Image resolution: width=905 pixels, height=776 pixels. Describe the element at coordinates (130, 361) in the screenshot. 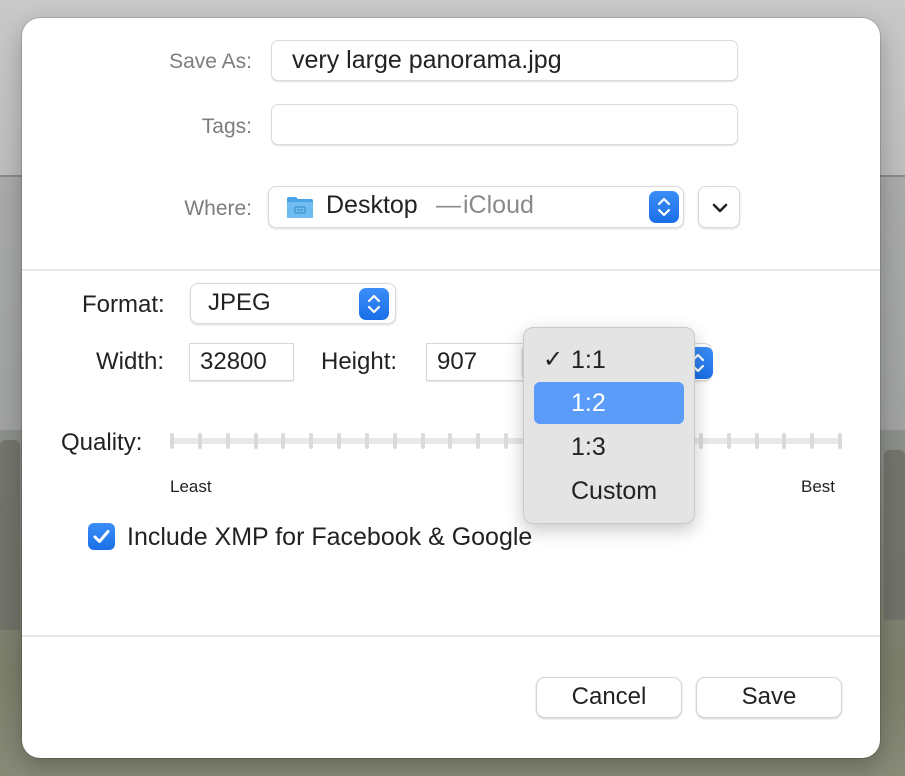

I see `width-label: Width:` at that location.